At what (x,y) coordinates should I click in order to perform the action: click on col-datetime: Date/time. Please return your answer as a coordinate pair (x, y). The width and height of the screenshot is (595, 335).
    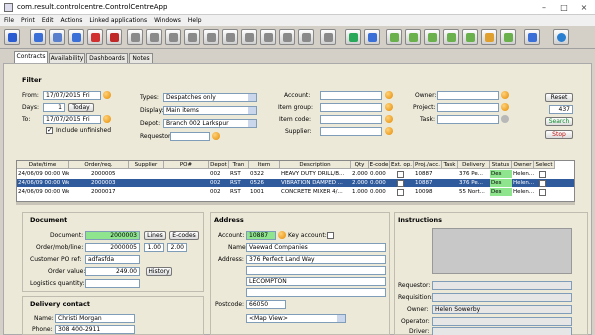
    Looking at the image, I should click on (43, 165).